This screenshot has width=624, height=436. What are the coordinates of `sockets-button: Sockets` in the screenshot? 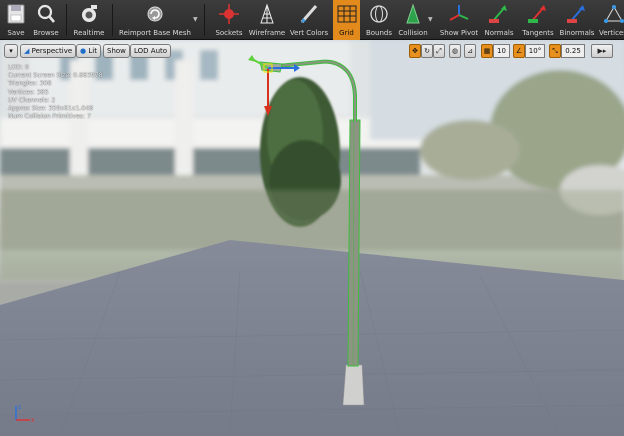 It's located at (229, 20).